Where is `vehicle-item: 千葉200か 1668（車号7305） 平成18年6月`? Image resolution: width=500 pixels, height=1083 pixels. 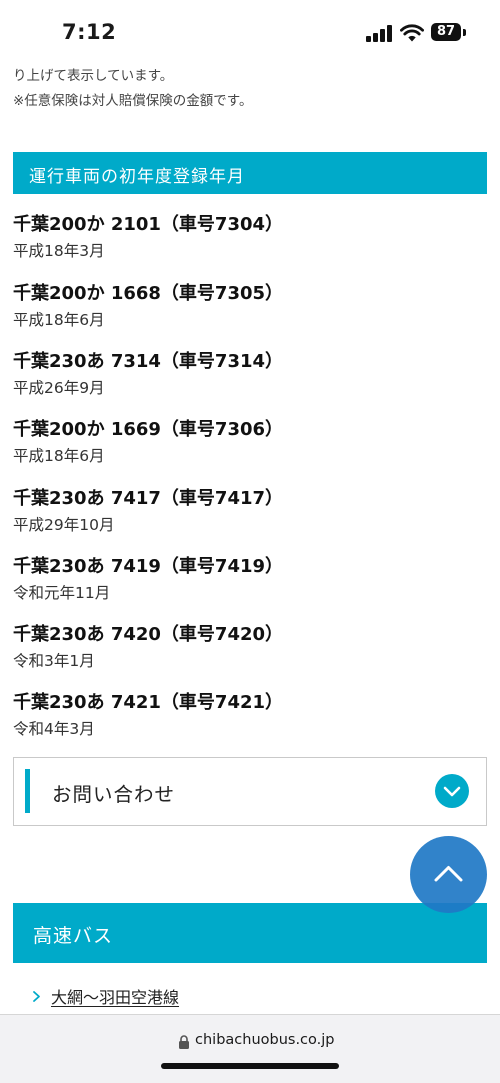 vehicle-item: 千葉200か 1668（車号7305） 平成18年6月 is located at coordinates (248, 304).